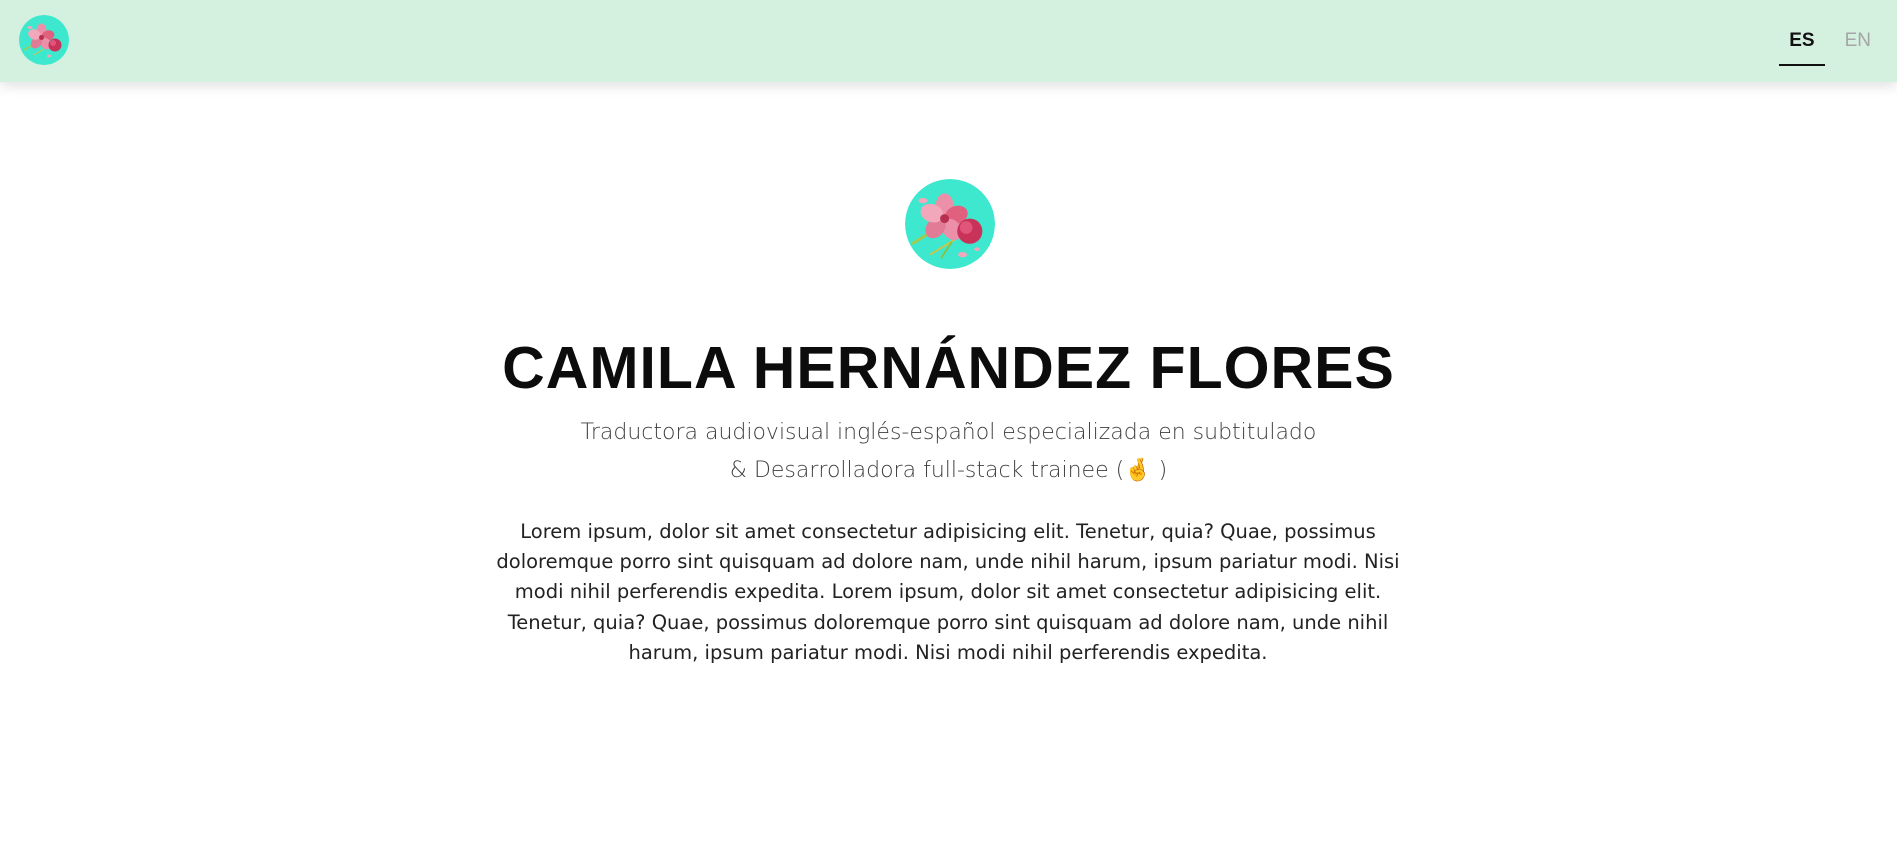 This screenshot has width=1897, height=861. I want to click on language-switcher: ES EN, so click(1838, 41).